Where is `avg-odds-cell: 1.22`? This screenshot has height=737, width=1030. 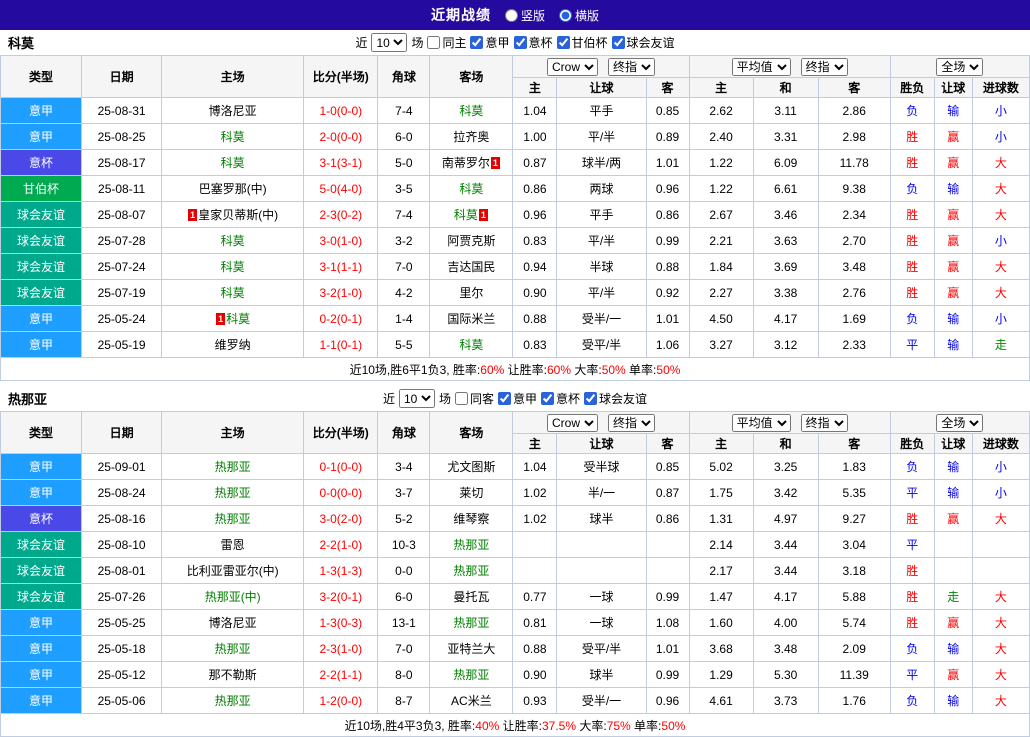 avg-odds-cell: 1.22 is located at coordinates (721, 188).